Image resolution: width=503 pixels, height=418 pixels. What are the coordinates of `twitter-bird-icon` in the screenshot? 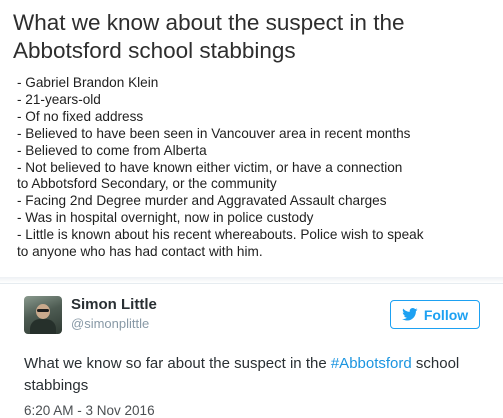 It's located at (409, 314).